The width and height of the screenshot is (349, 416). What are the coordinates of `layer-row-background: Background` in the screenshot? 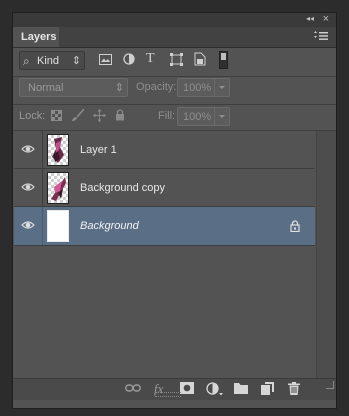 It's located at (164, 226).